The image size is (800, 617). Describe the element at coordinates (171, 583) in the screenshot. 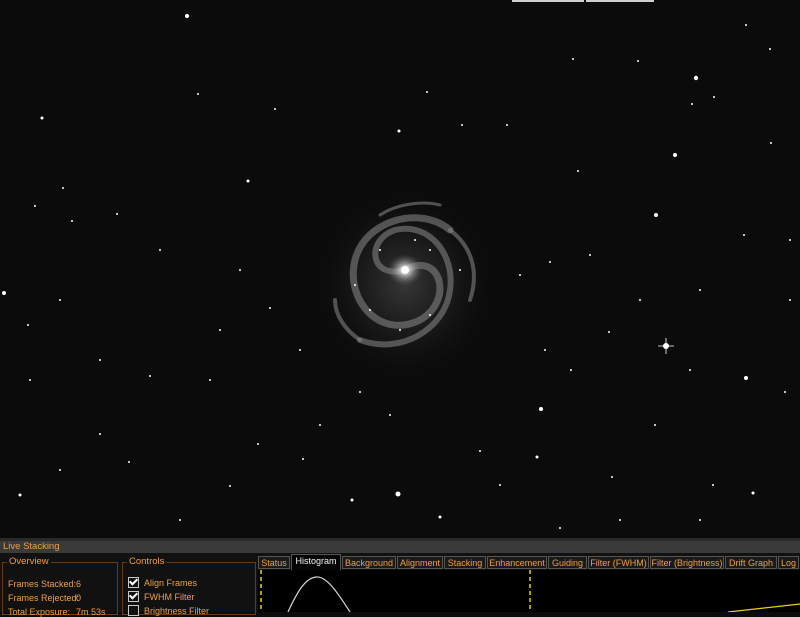

I see `align-frames-label: Align Frames` at that location.